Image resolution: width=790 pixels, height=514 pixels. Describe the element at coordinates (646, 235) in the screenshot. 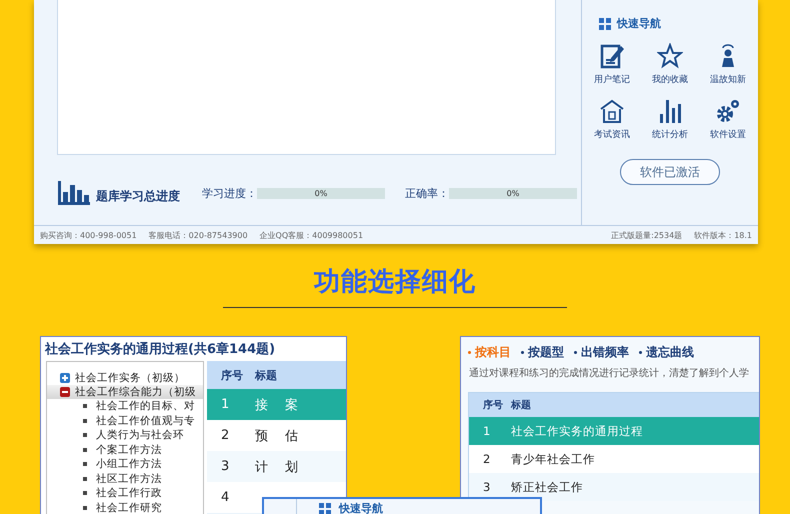

I see `status-text: 正式版题量:2534题` at that location.